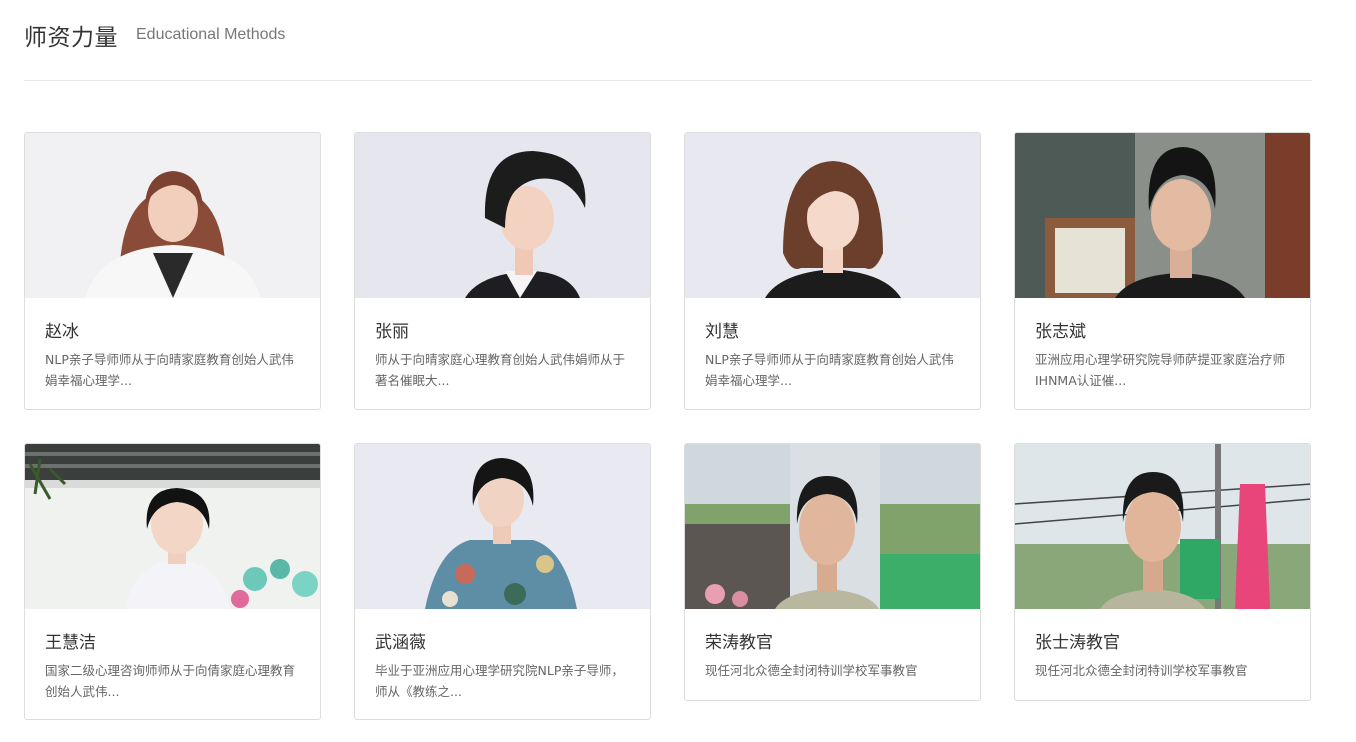 The height and width of the screenshot is (742, 1356). What do you see at coordinates (1077, 643) in the screenshot?
I see `teacher-name: 张士涛教官` at bounding box center [1077, 643].